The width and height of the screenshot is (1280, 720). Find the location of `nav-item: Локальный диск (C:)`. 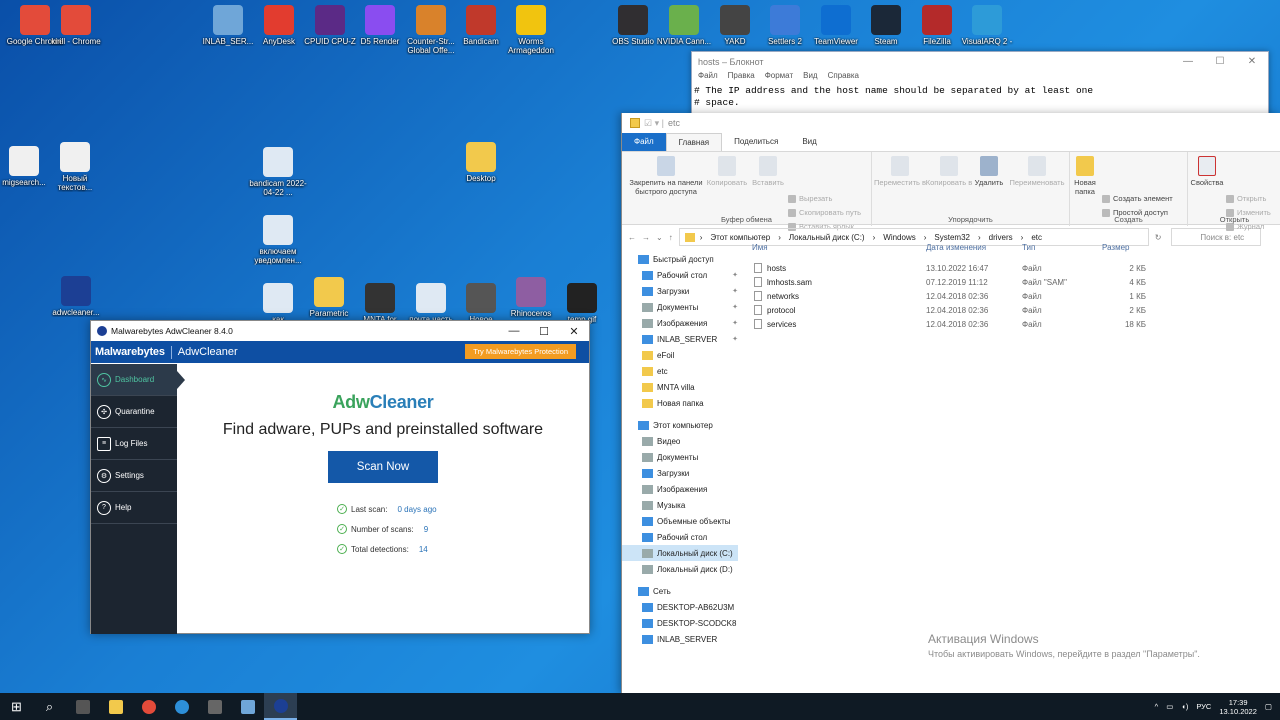

nav-item: Локальный диск (C:) is located at coordinates (680, 553).